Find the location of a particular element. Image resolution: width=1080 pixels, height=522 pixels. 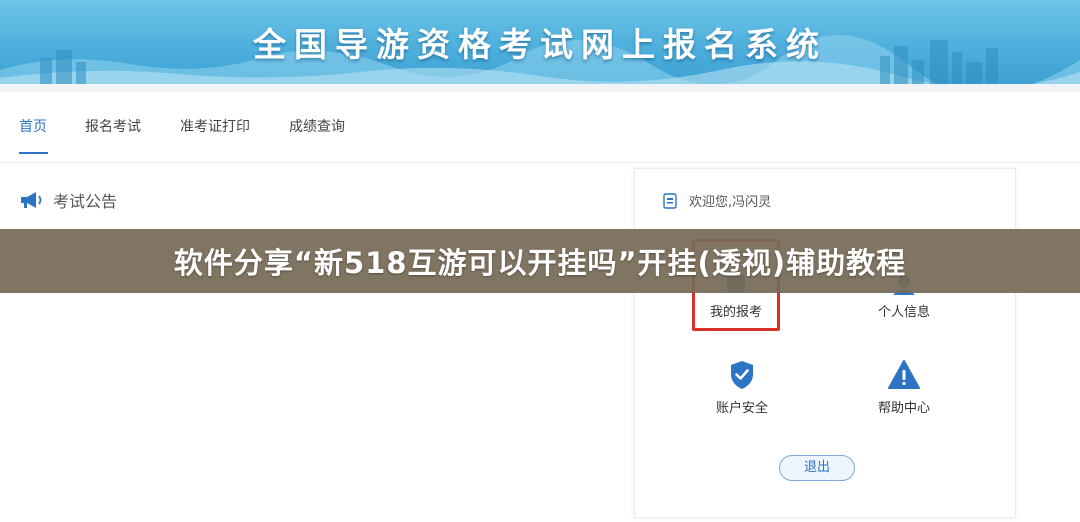

megaphone-icon is located at coordinates (31, 200).